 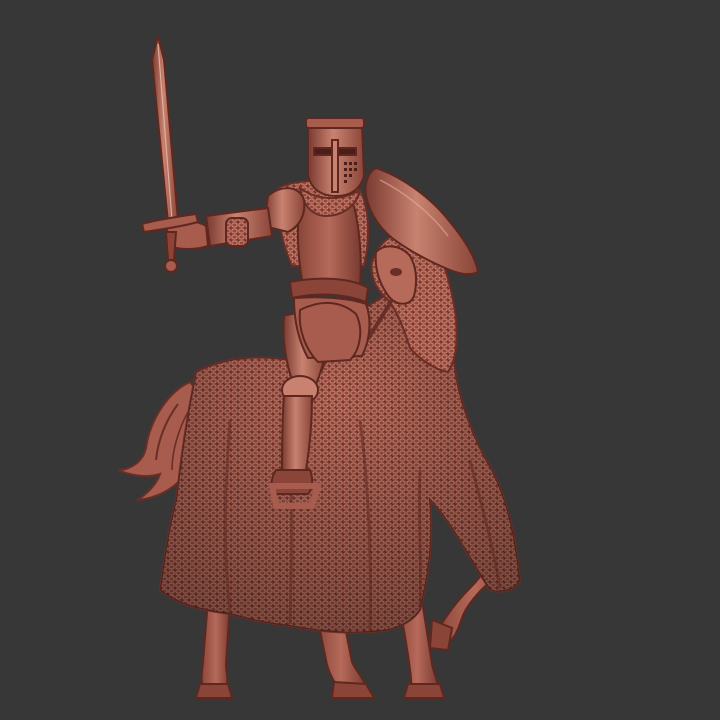 What do you see at coordinates (171, 266) in the screenshot?
I see `sword-pommel` at bounding box center [171, 266].